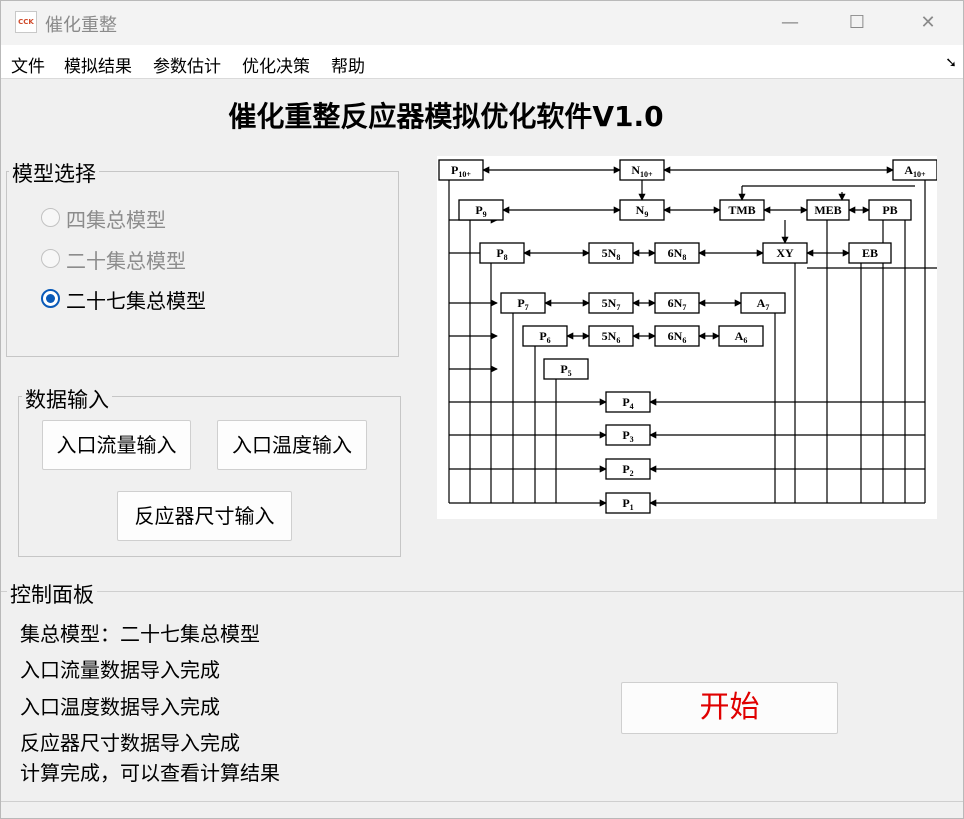  I want to click on svg-text: MEB, so click(827, 210).